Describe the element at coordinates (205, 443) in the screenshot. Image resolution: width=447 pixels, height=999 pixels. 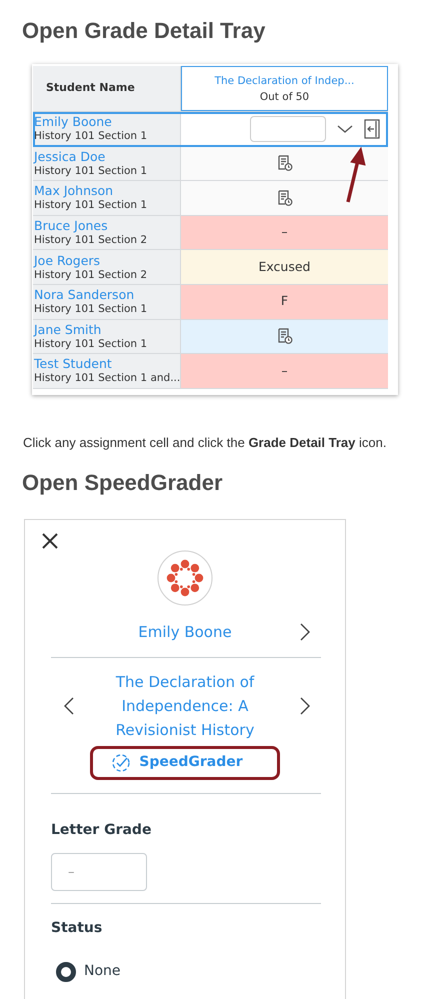
I see `instruction-text: Click any assignment cell and click the Grade Detail Tray icon.` at that location.